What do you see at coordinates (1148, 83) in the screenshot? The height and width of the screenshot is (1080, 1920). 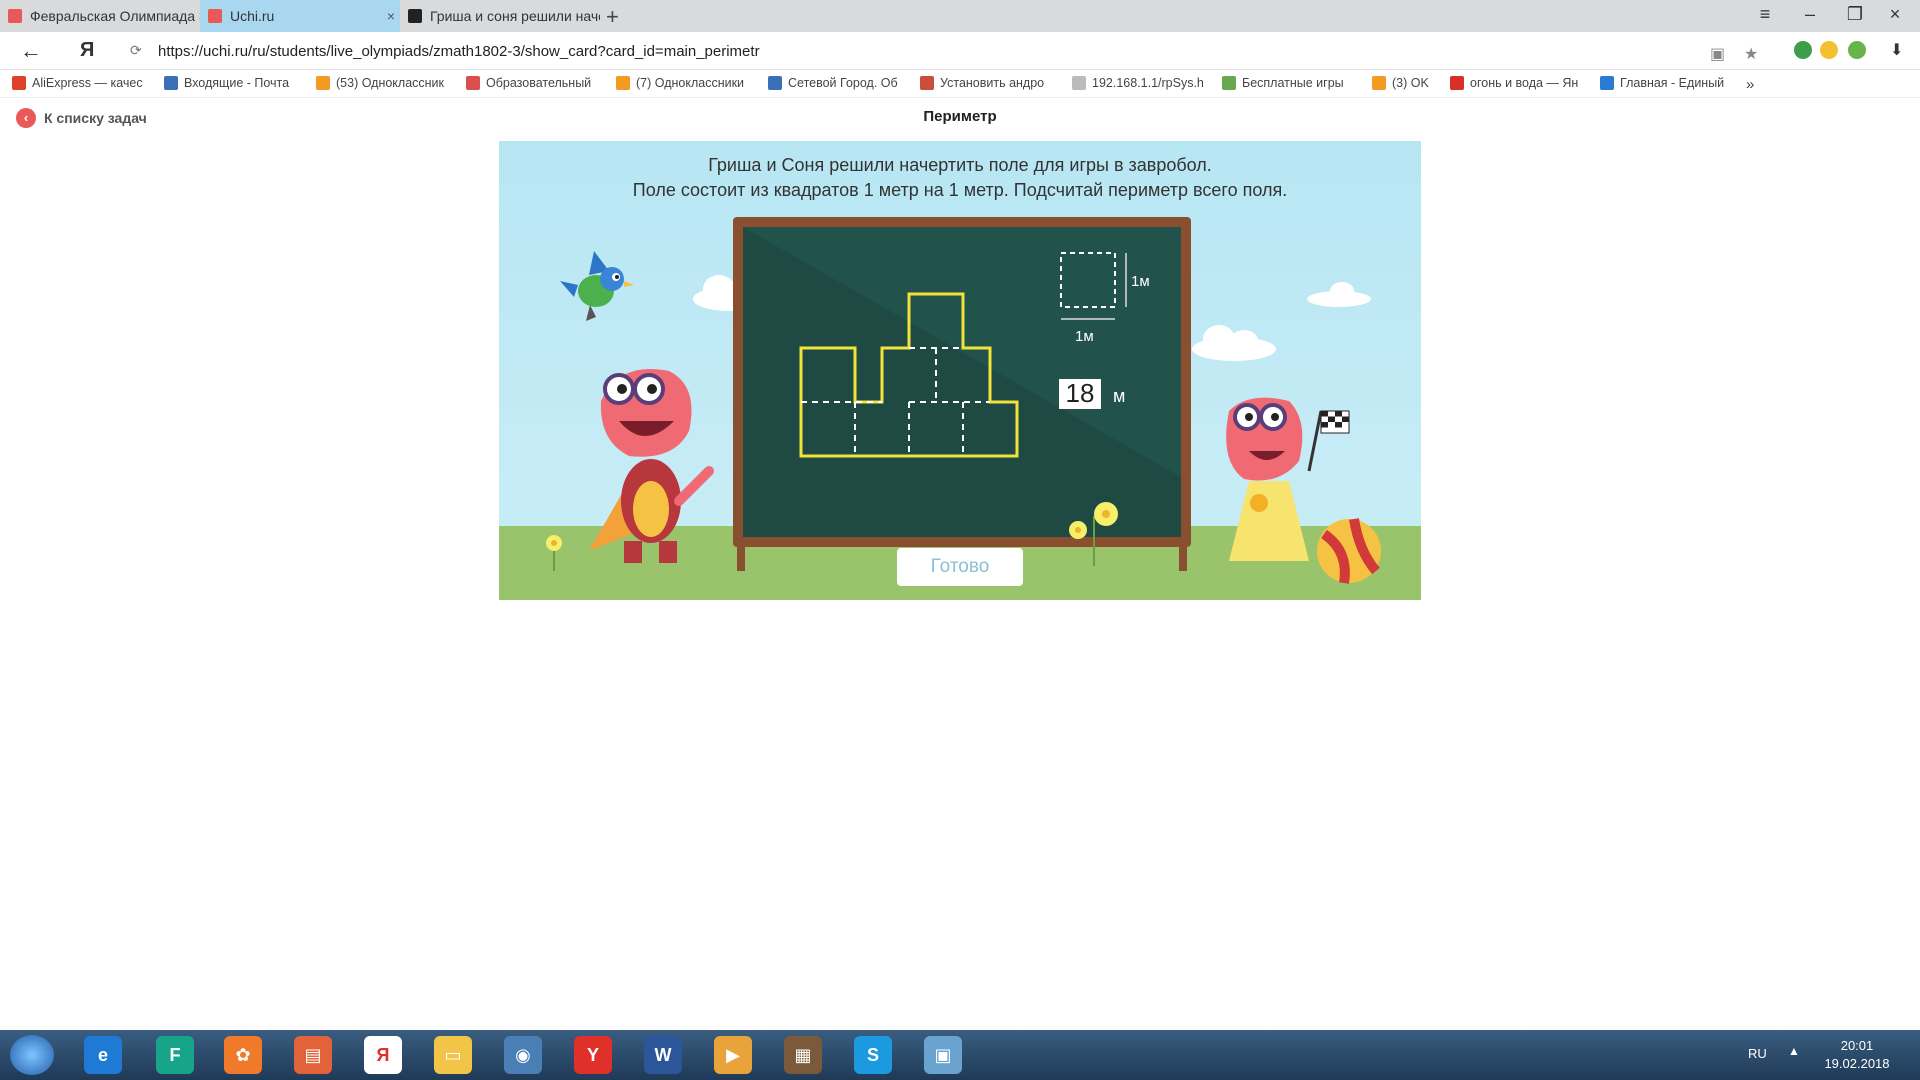 I see `bookmark-label: 192.168.1.1/rpSys.h` at bounding box center [1148, 83].